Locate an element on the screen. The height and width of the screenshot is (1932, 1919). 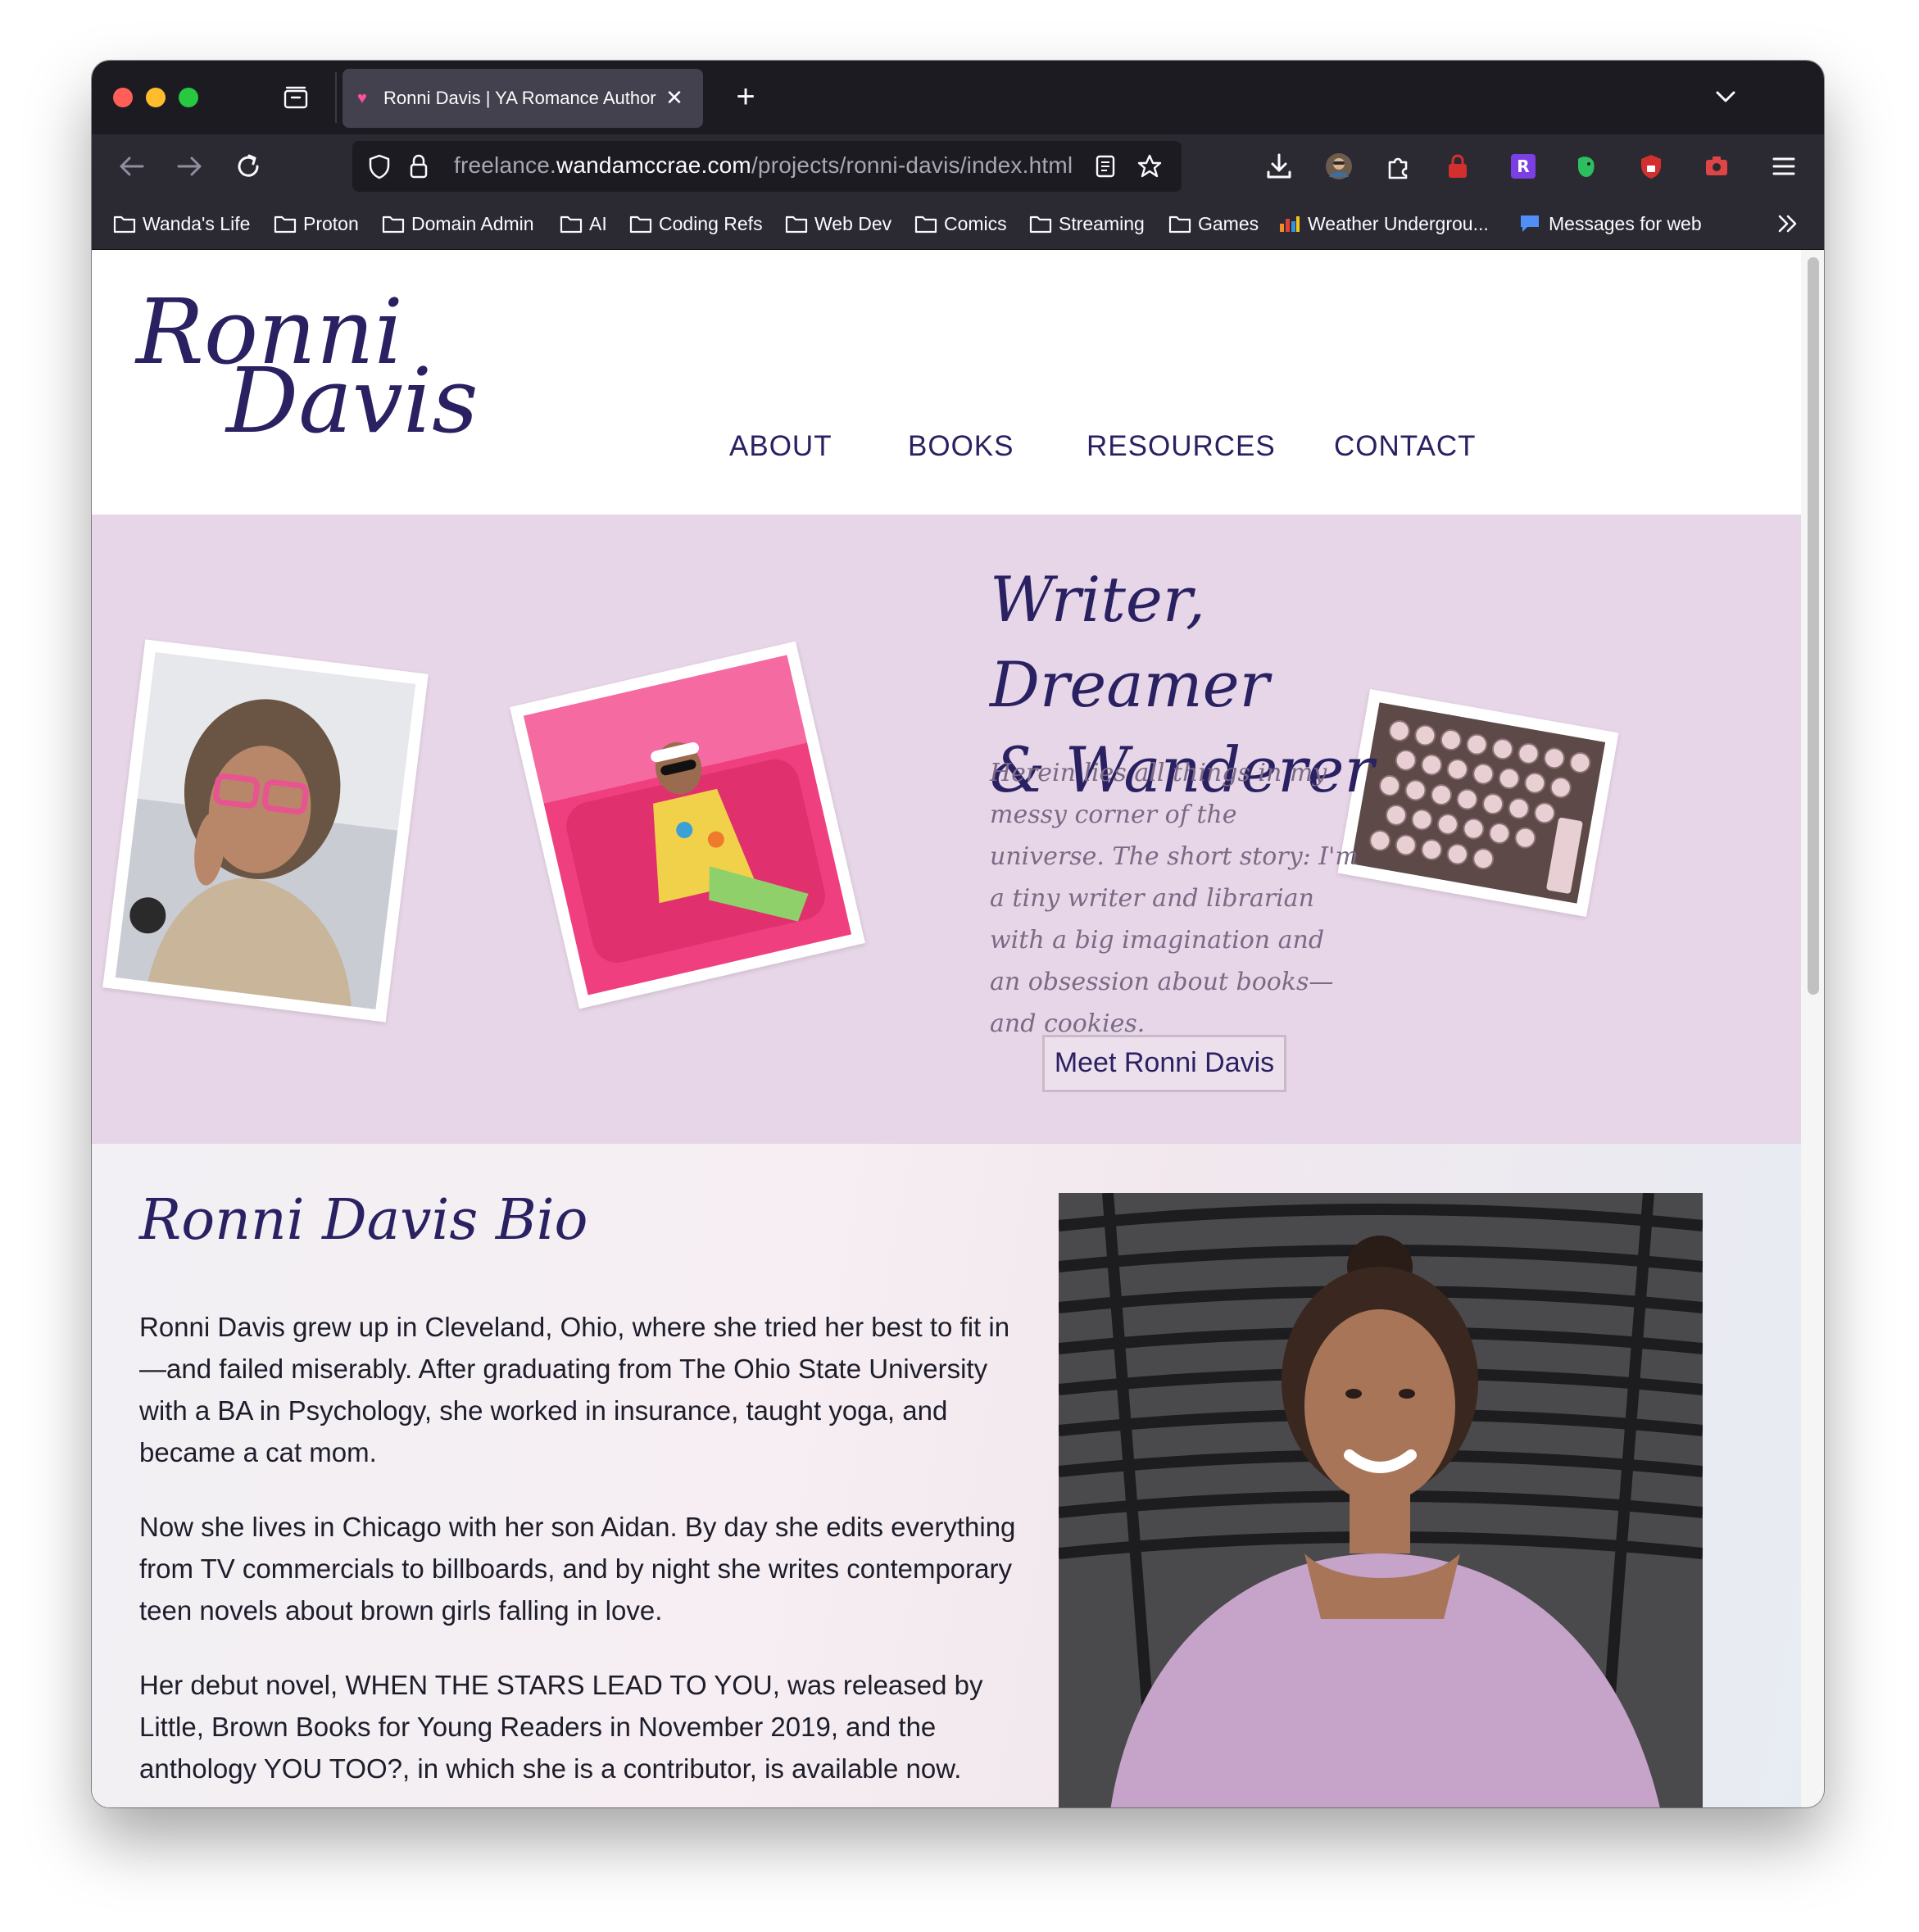
polaroid-photo-pink-sofa is located at coordinates (687, 825).